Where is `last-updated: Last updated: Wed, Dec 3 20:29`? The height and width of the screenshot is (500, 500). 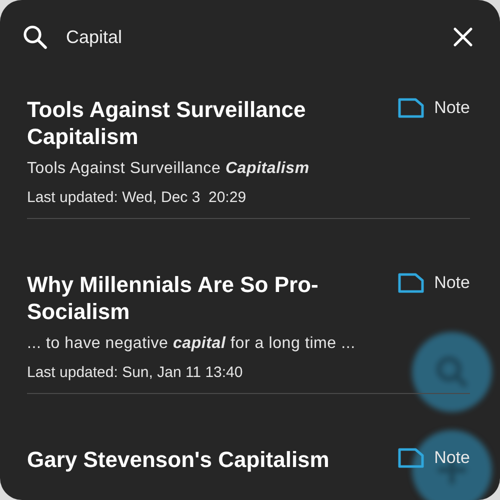 last-updated: Last updated: Wed, Dec 3 20:29 is located at coordinates (137, 197).